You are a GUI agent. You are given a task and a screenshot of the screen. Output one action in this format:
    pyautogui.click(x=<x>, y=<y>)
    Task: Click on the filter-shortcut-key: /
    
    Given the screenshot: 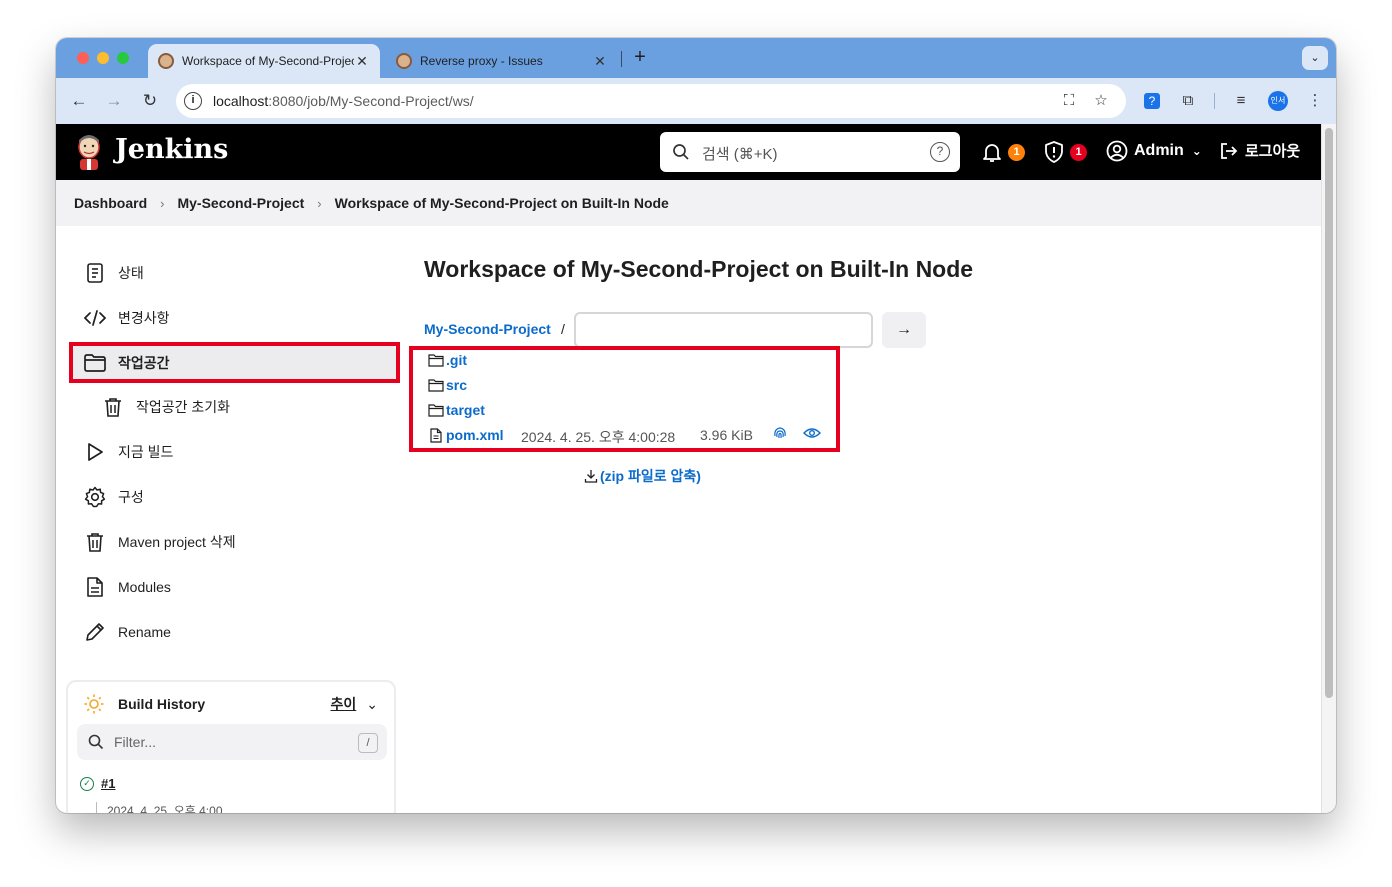 What is the action you would take?
    pyautogui.click(x=368, y=743)
    